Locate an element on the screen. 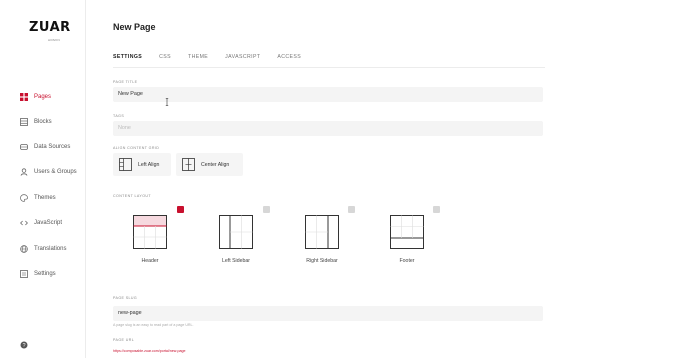 The height and width of the screenshot is (358, 700). code-icon is located at coordinates (24, 223).